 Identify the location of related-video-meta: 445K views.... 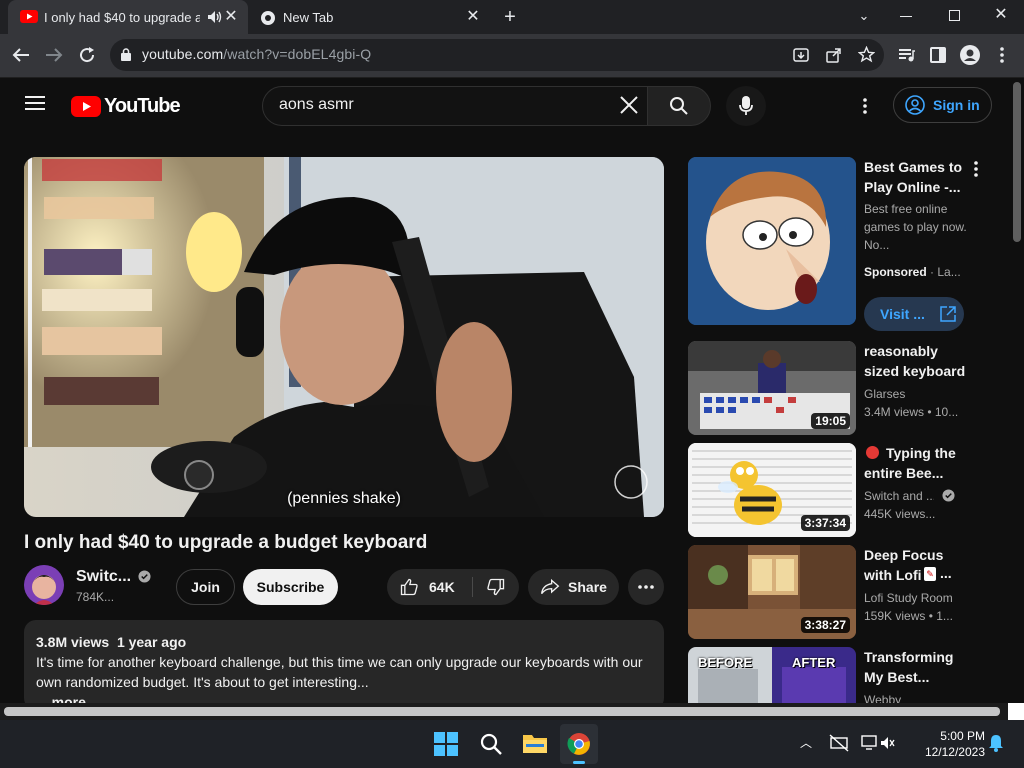
(900, 514).